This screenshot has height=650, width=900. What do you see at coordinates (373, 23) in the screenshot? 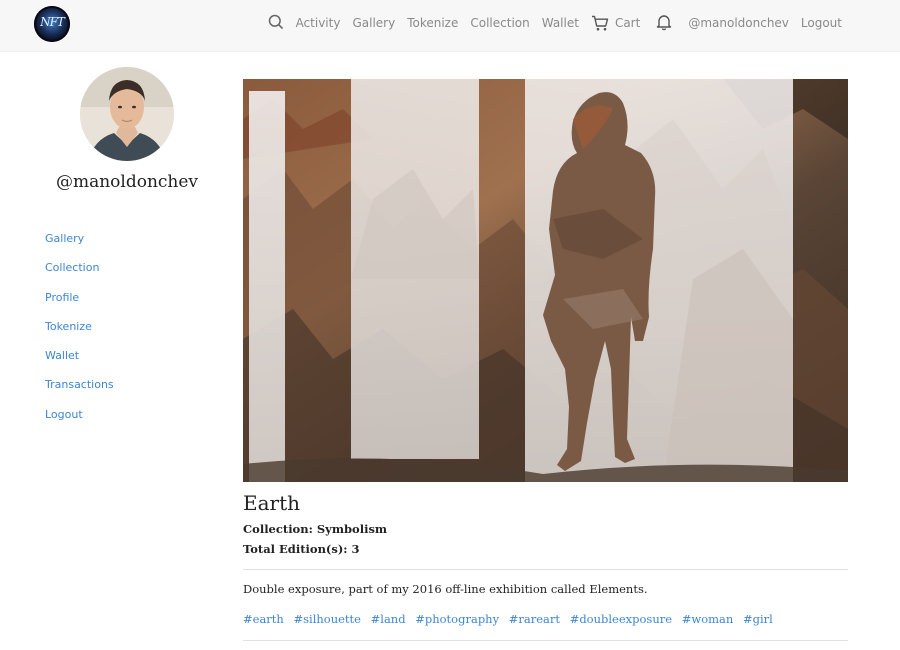
I see `nav-gallery: Gallery` at bounding box center [373, 23].